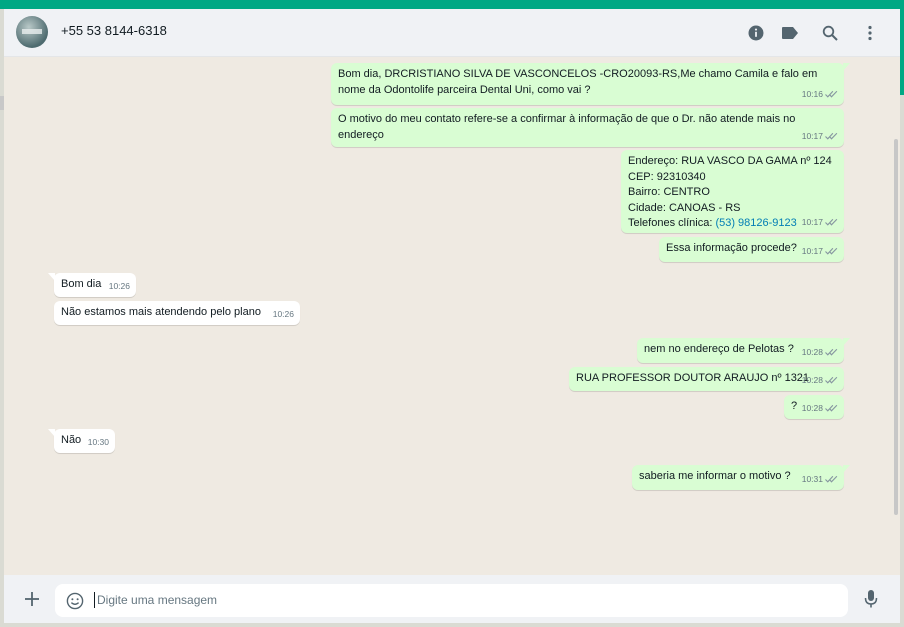  What do you see at coordinates (812, 93) in the screenshot?
I see `message-time: 10:16` at bounding box center [812, 93].